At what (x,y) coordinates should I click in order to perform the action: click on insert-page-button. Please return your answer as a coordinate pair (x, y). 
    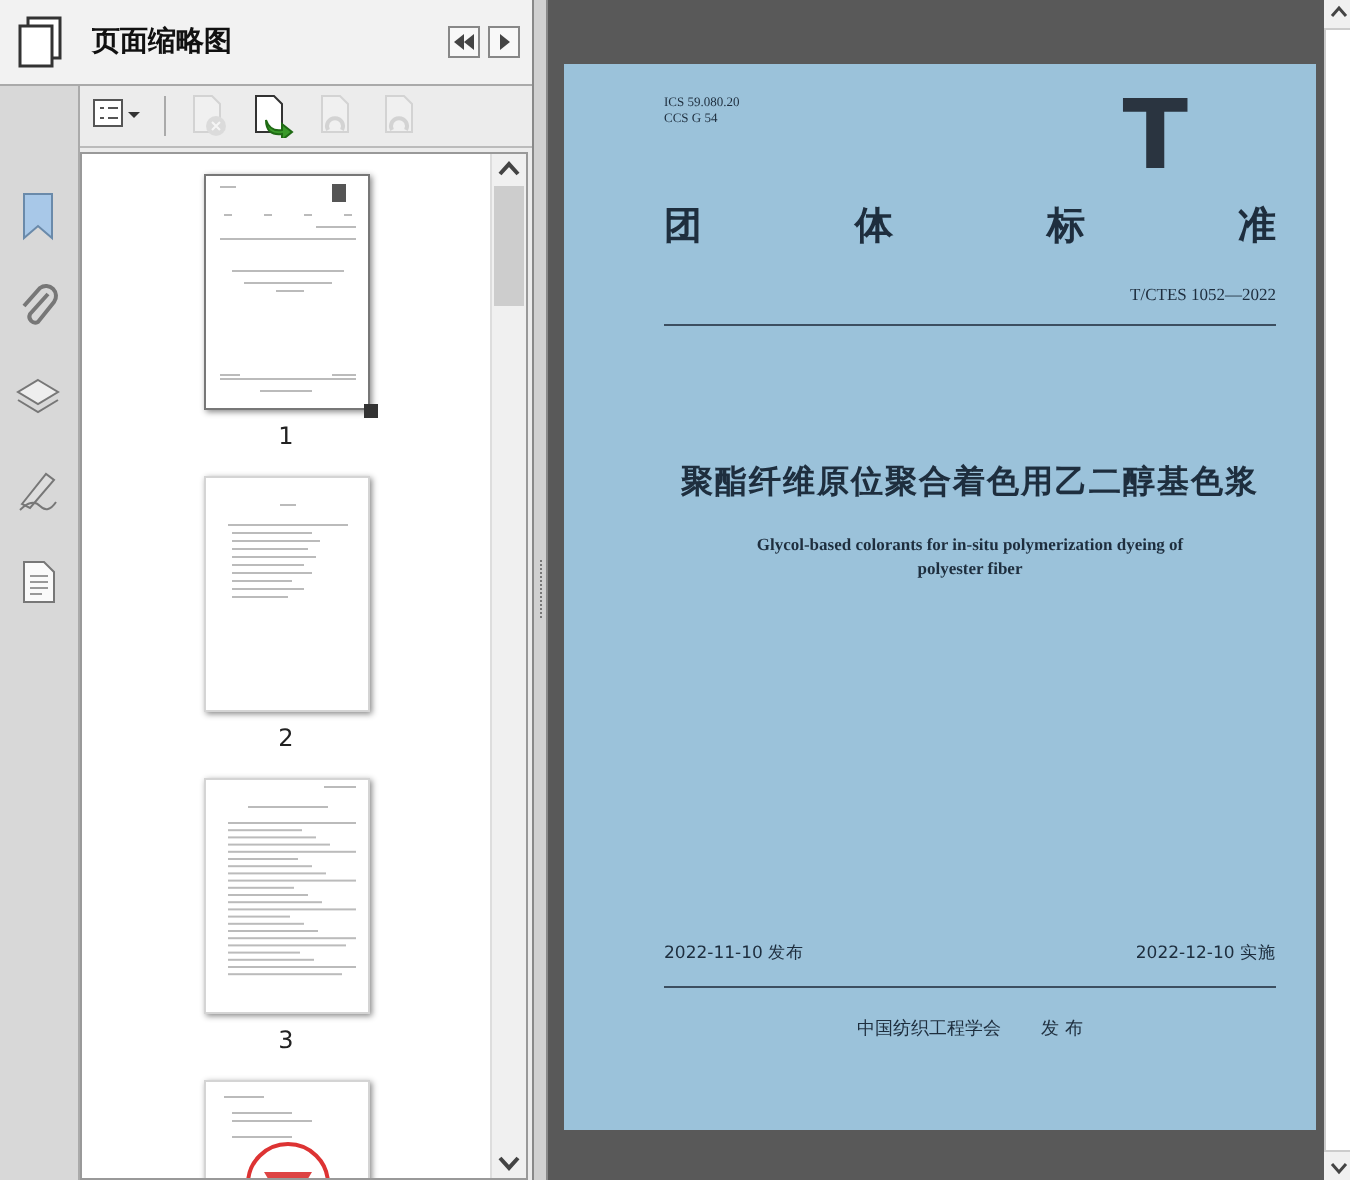
    Looking at the image, I should click on (272, 116).